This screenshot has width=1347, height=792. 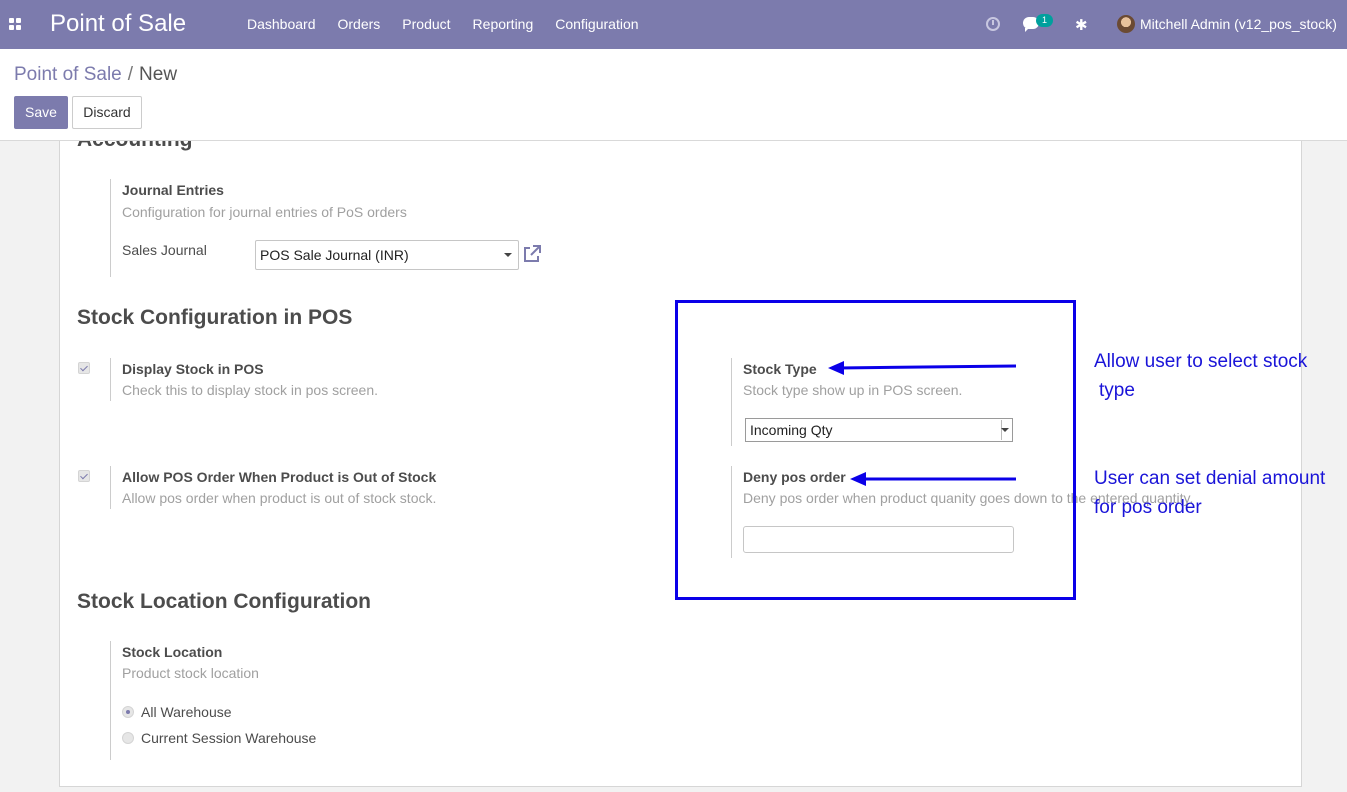 What do you see at coordinates (84, 476) in the screenshot?
I see `allow-order-checkbox` at bounding box center [84, 476].